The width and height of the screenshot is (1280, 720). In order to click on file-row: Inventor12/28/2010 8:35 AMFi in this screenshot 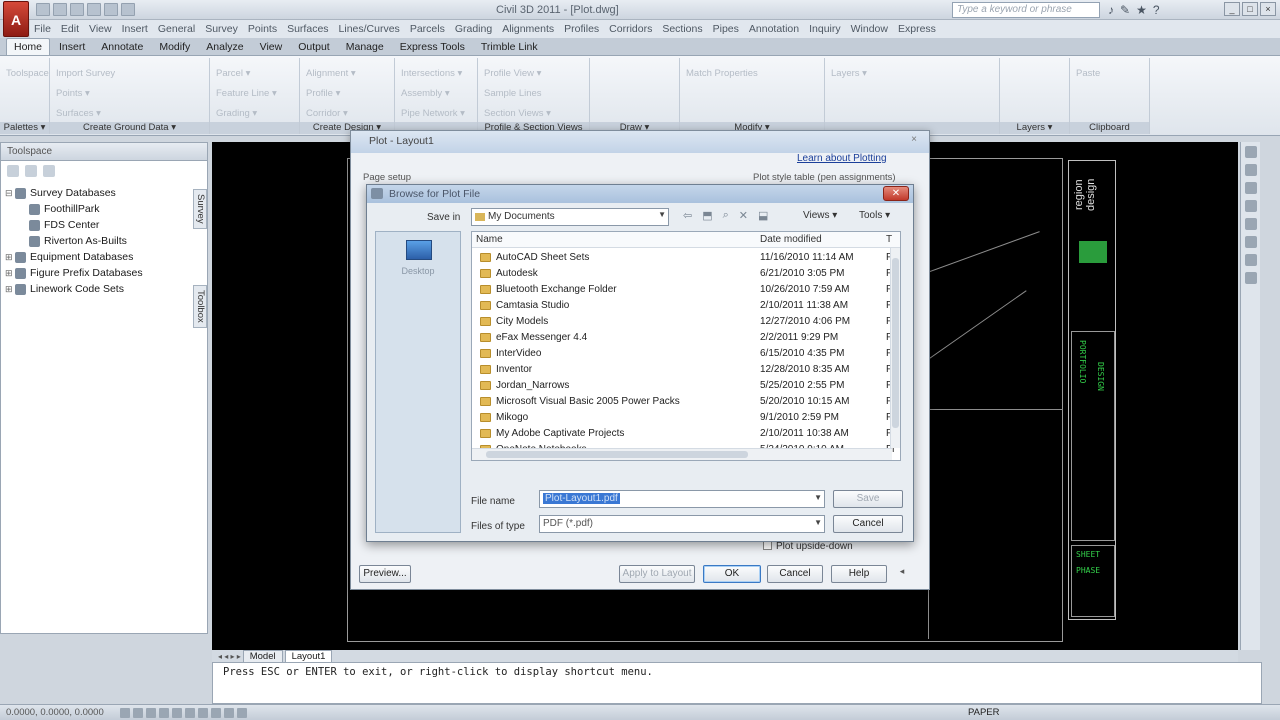, I will do `click(683, 370)`.